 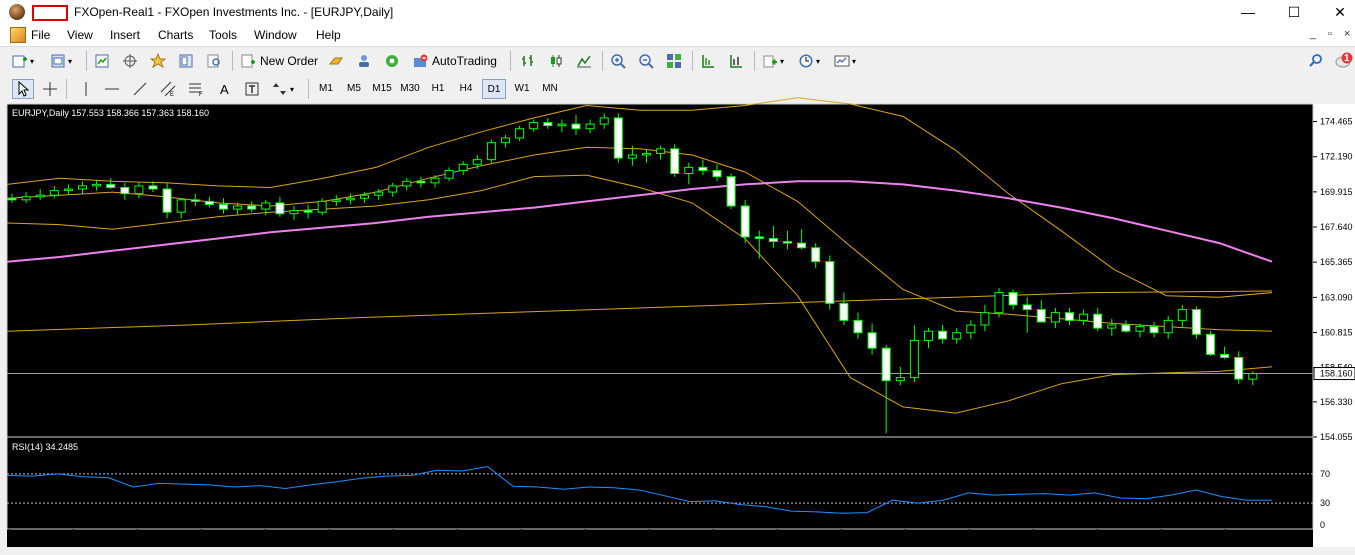 I want to click on price-tick-label: 174.465, so click(x=1336, y=122).